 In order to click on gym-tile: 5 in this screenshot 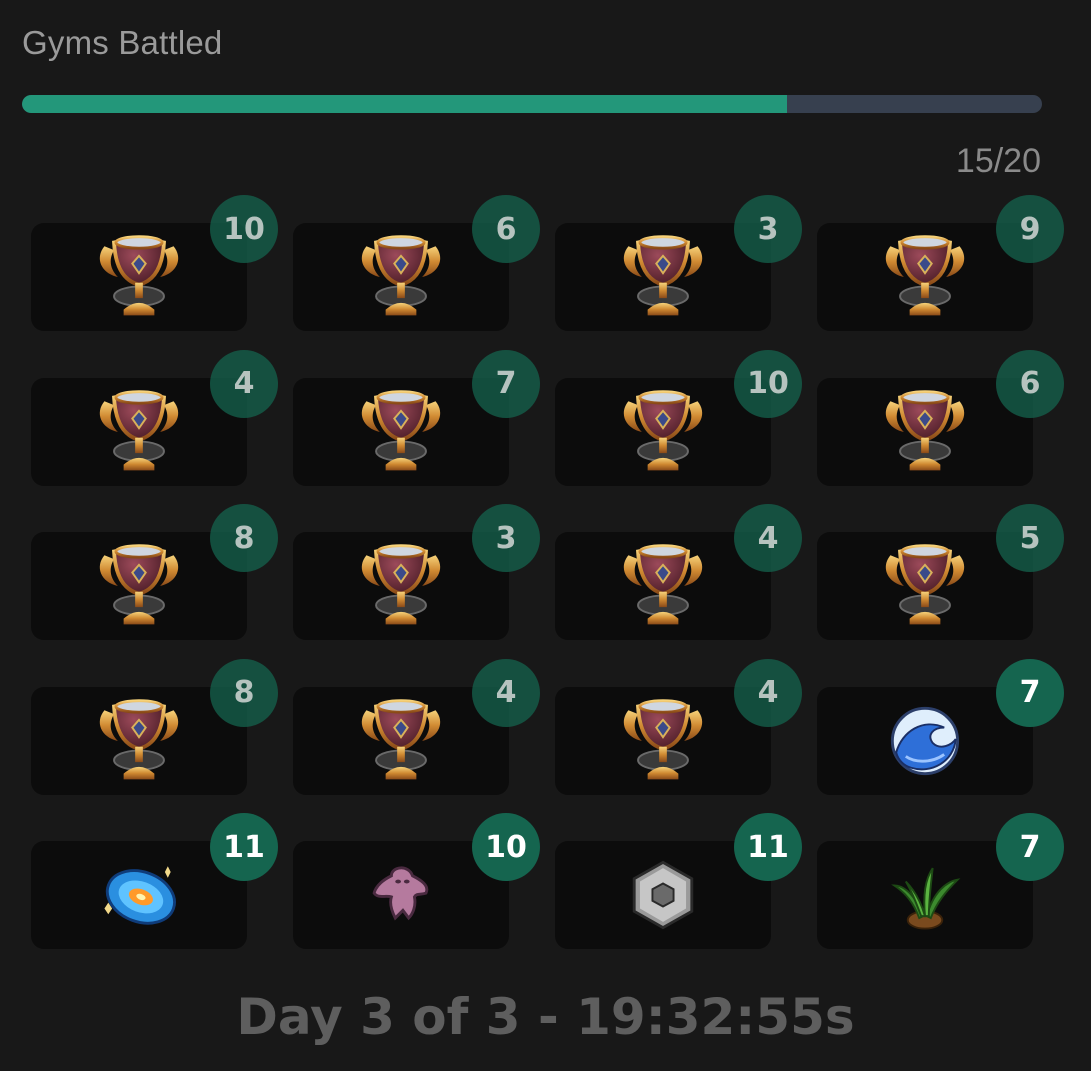, I will do `click(940, 572)`.